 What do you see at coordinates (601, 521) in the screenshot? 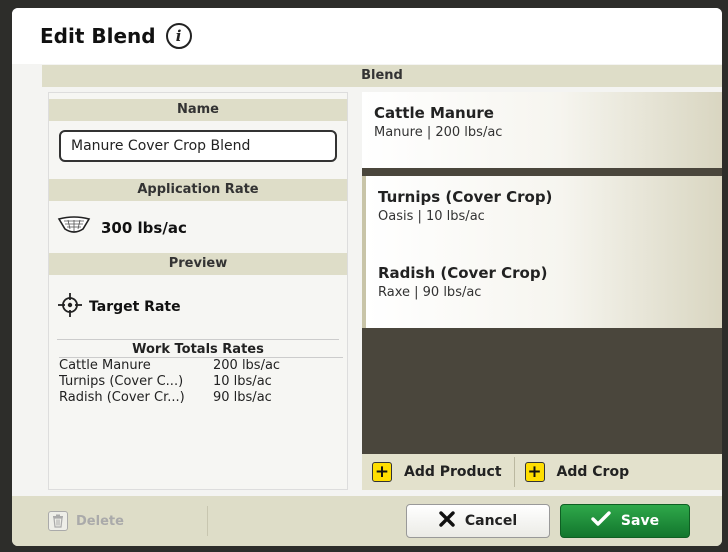
I see `checkmark-icon` at bounding box center [601, 521].